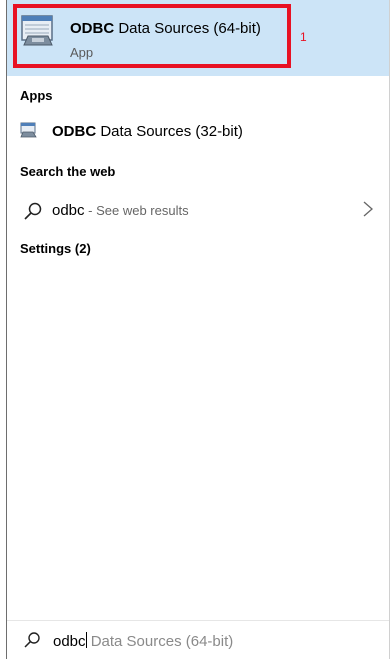  Describe the element at coordinates (68, 171) in the screenshot. I see `section-header-search-web: Search the web` at that location.